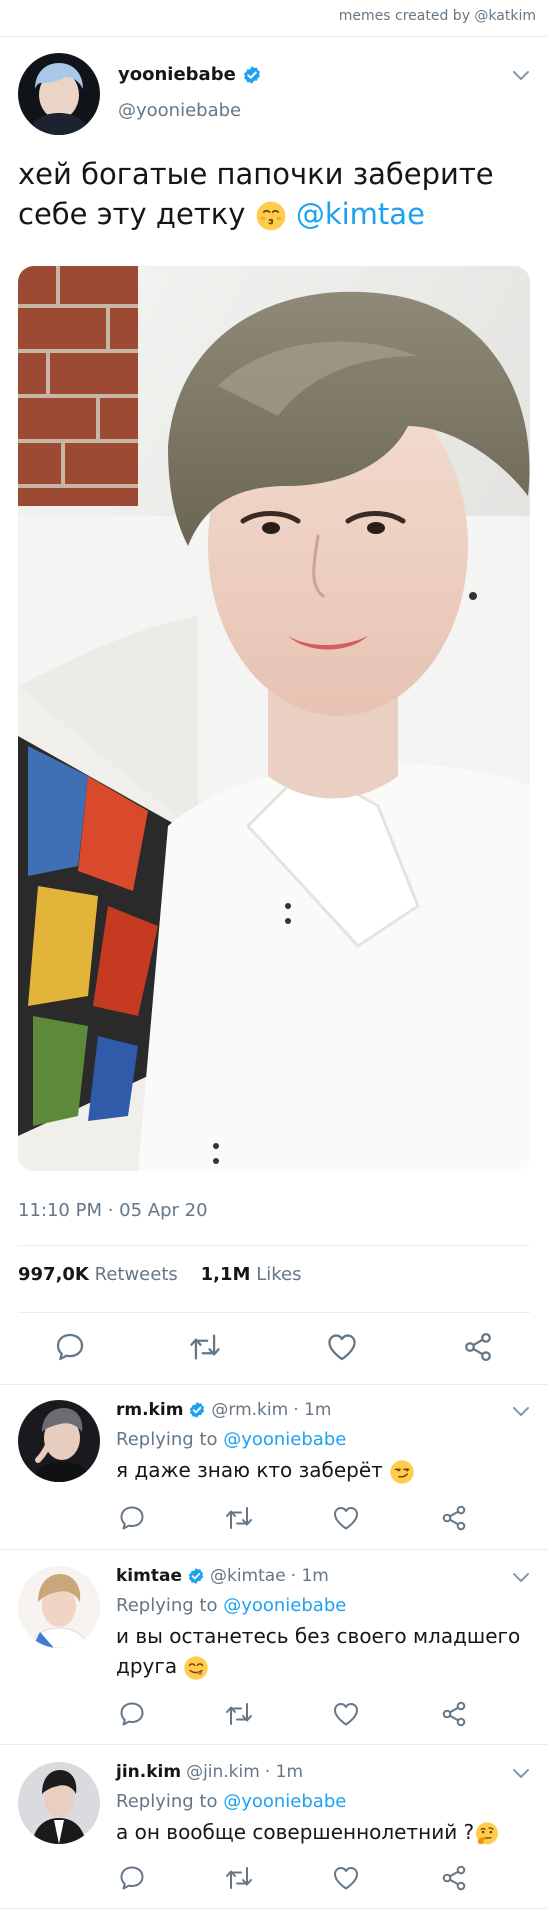 The image size is (548, 1920). What do you see at coordinates (318, 1636) in the screenshot?
I see `reply-text-line-1: и вы останетесь без своего младшего` at bounding box center [318, 1636].